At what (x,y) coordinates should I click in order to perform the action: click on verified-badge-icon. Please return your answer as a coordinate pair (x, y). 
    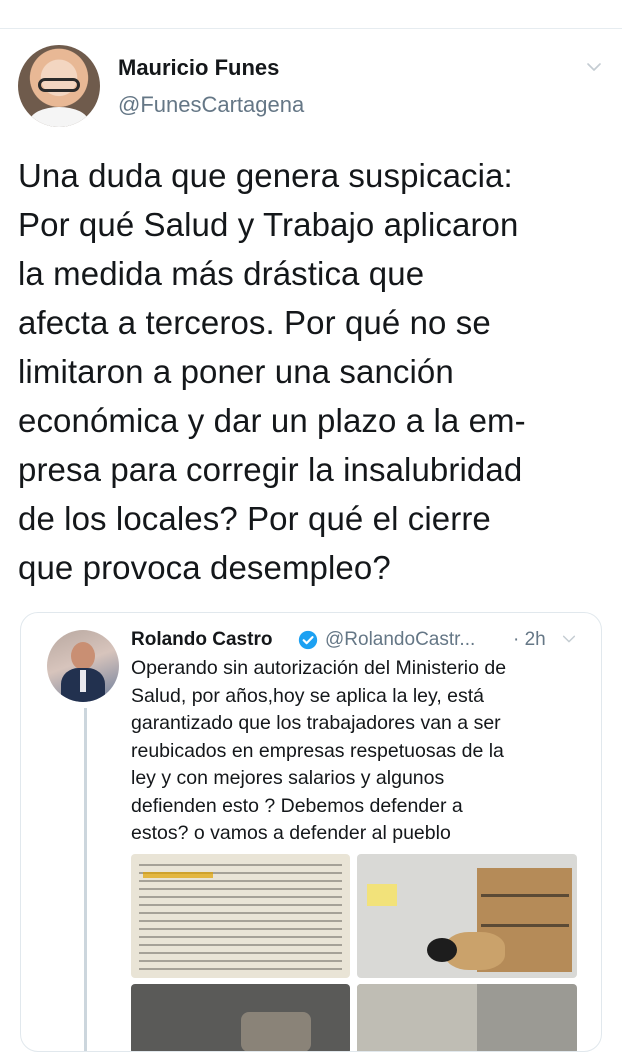
    Looking at the image, I should click on (308, 640).